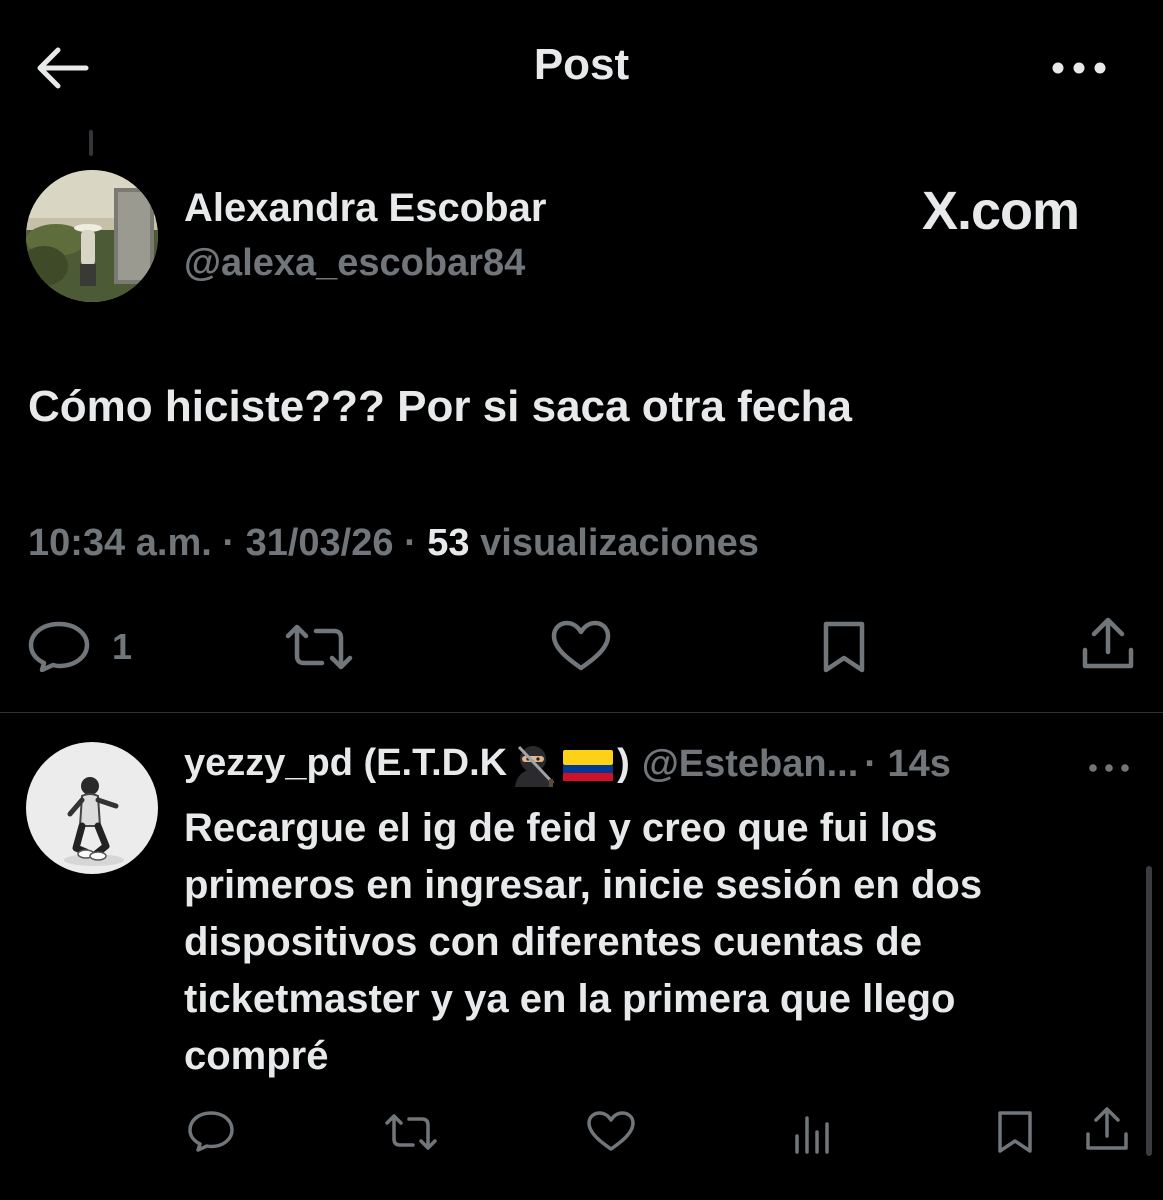 This screenshot has height=1200, width=1163. Describe the element at coordinates (92, 236) in the screenshot. I see `author-avatar` at that location.